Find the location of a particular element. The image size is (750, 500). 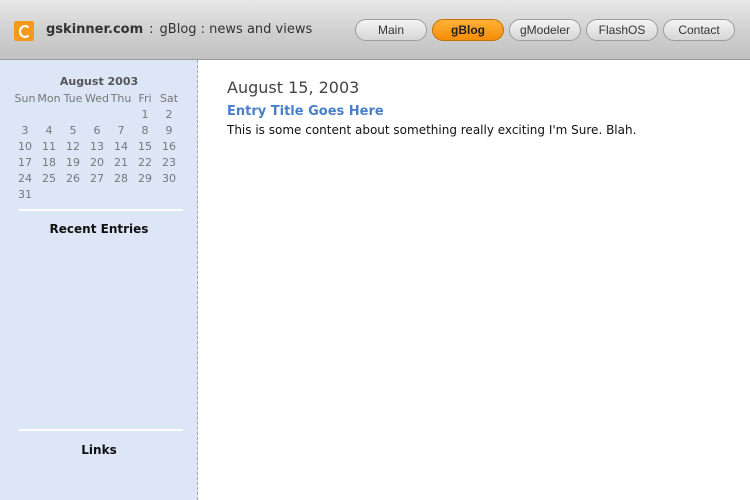

recent-entries-heading: Recent Entries is located at coordinates (99, 229).